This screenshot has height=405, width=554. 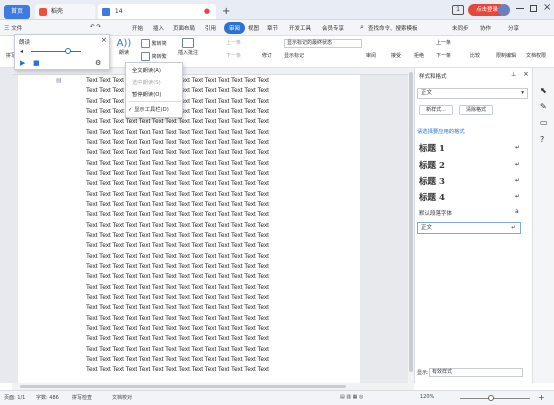 I want to click on cloud-sync: 未同步, so click(x=460, y=28).